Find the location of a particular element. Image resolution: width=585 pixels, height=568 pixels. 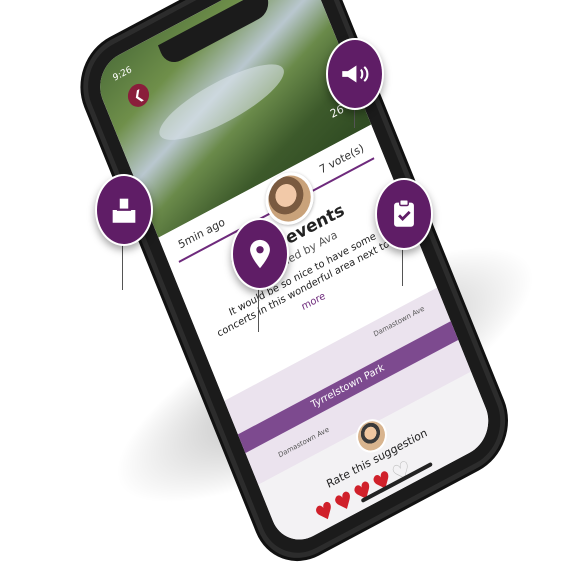

clipboard-check-icon is located at coordinates (404, 213).